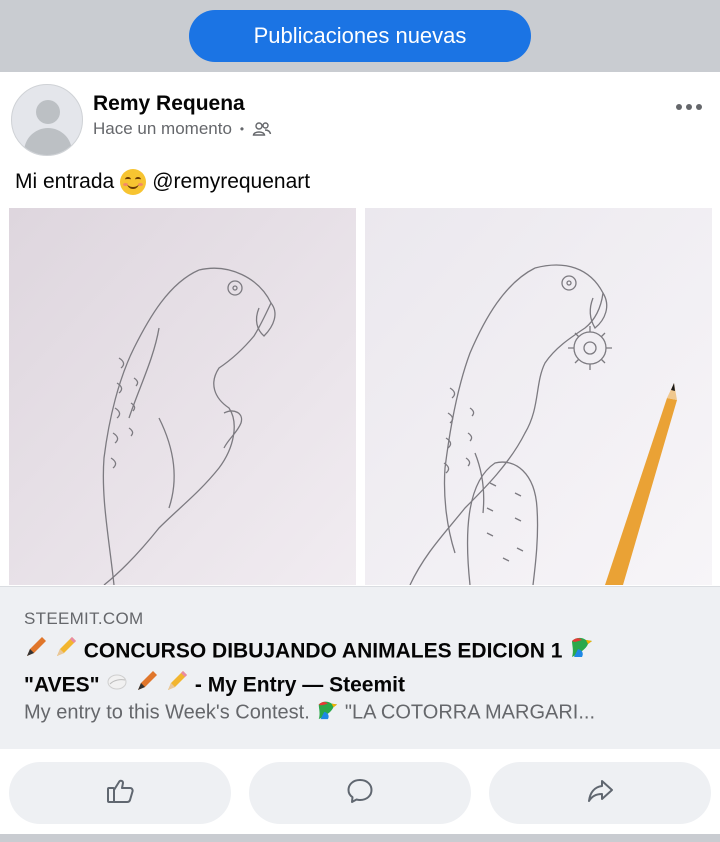  Describe the element at coordinates (84, 618) in the screenshot. I see `link-domain: STEEMIT.COM` at that location.